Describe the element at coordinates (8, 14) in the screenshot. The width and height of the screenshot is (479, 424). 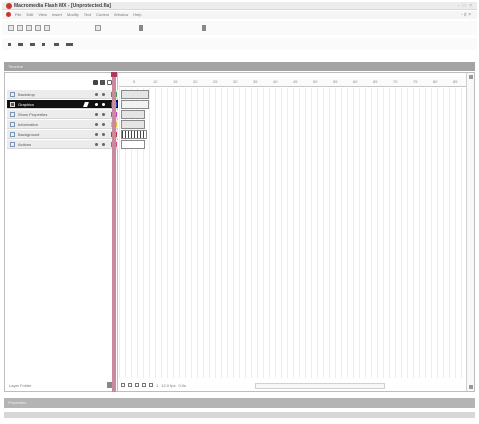
I see `document-icon` at that location.